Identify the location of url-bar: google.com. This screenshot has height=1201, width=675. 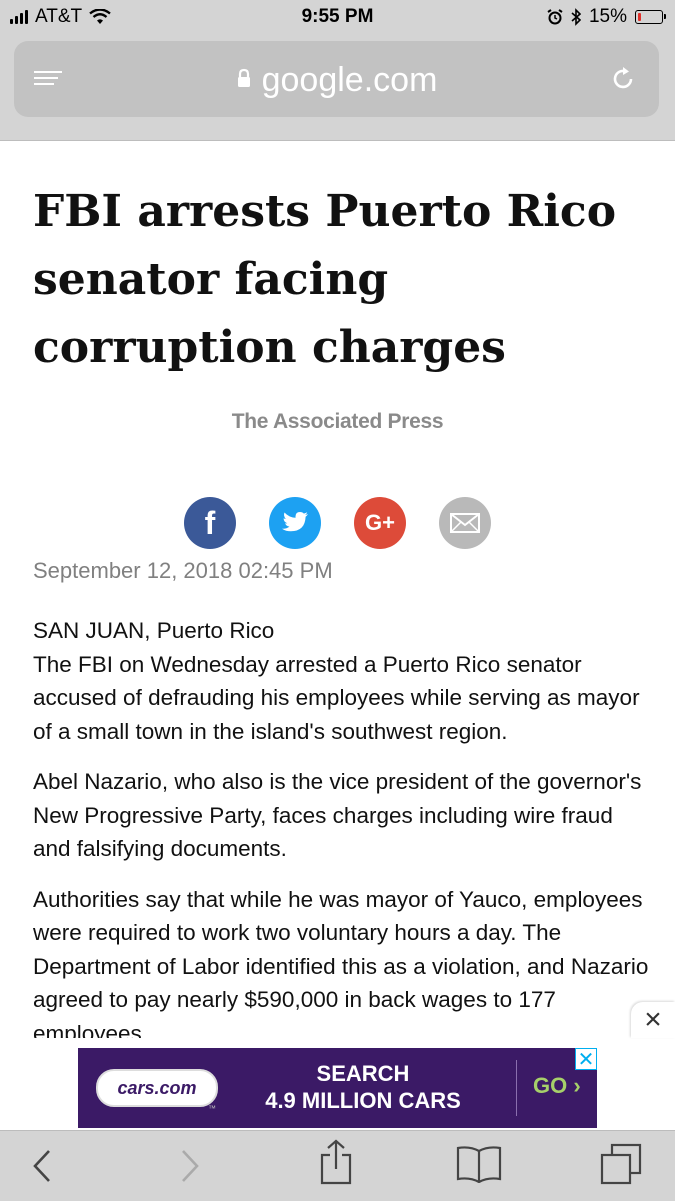
(336, 79).